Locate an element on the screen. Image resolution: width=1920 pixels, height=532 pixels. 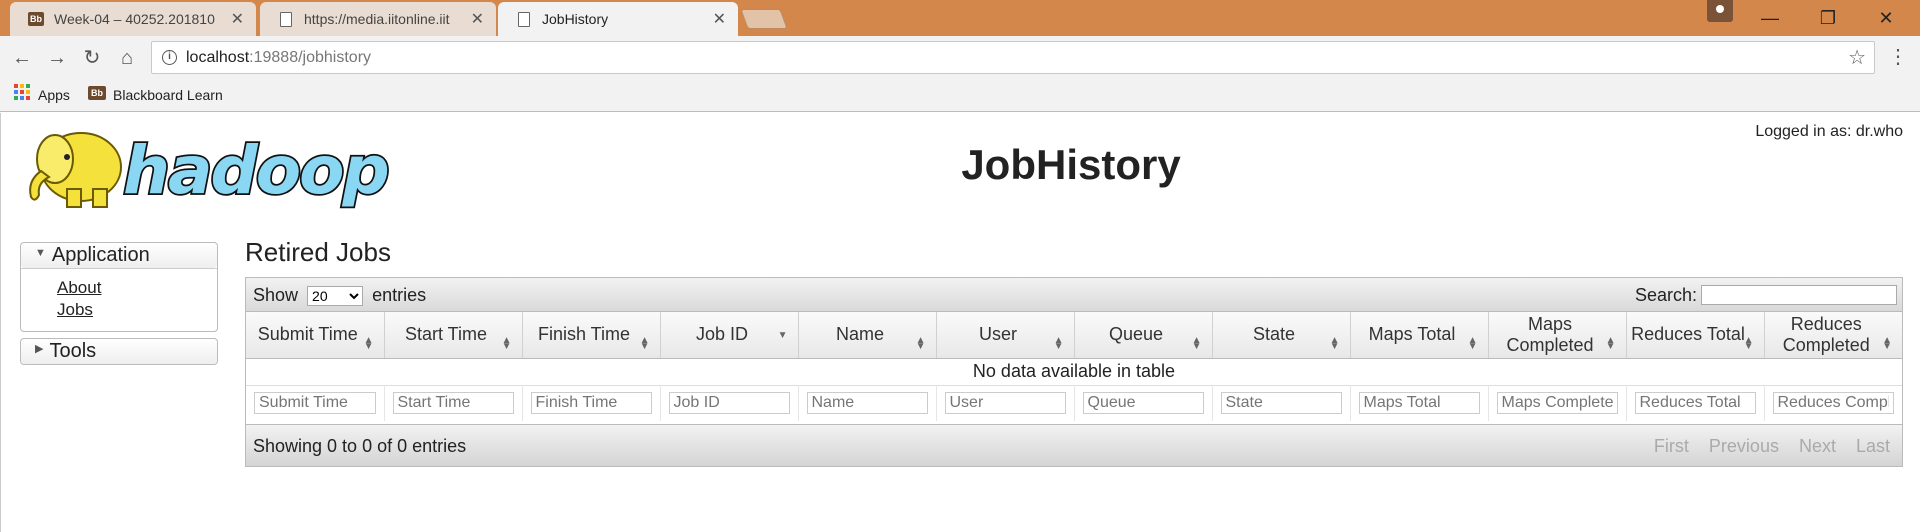
sidebar-header-tools: ▶ Tools is located at coordinates (119, 351).